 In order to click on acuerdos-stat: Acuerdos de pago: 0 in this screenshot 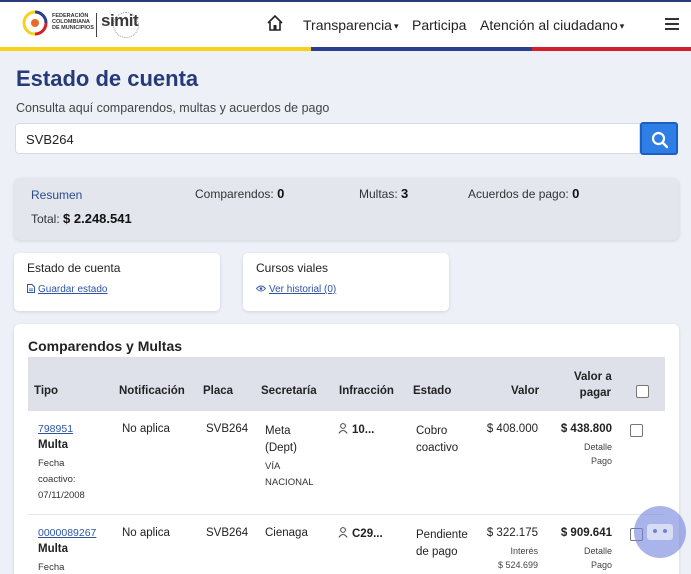, I will do `click(523, 193)`.